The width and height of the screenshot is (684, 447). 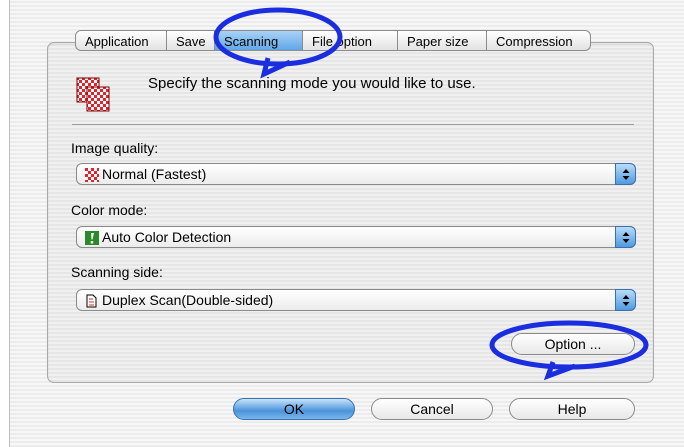 What do you see at coordinates (278, 43) in the screenshot?
I see `tab-highlight-circle` at bounding box center [278, 43].